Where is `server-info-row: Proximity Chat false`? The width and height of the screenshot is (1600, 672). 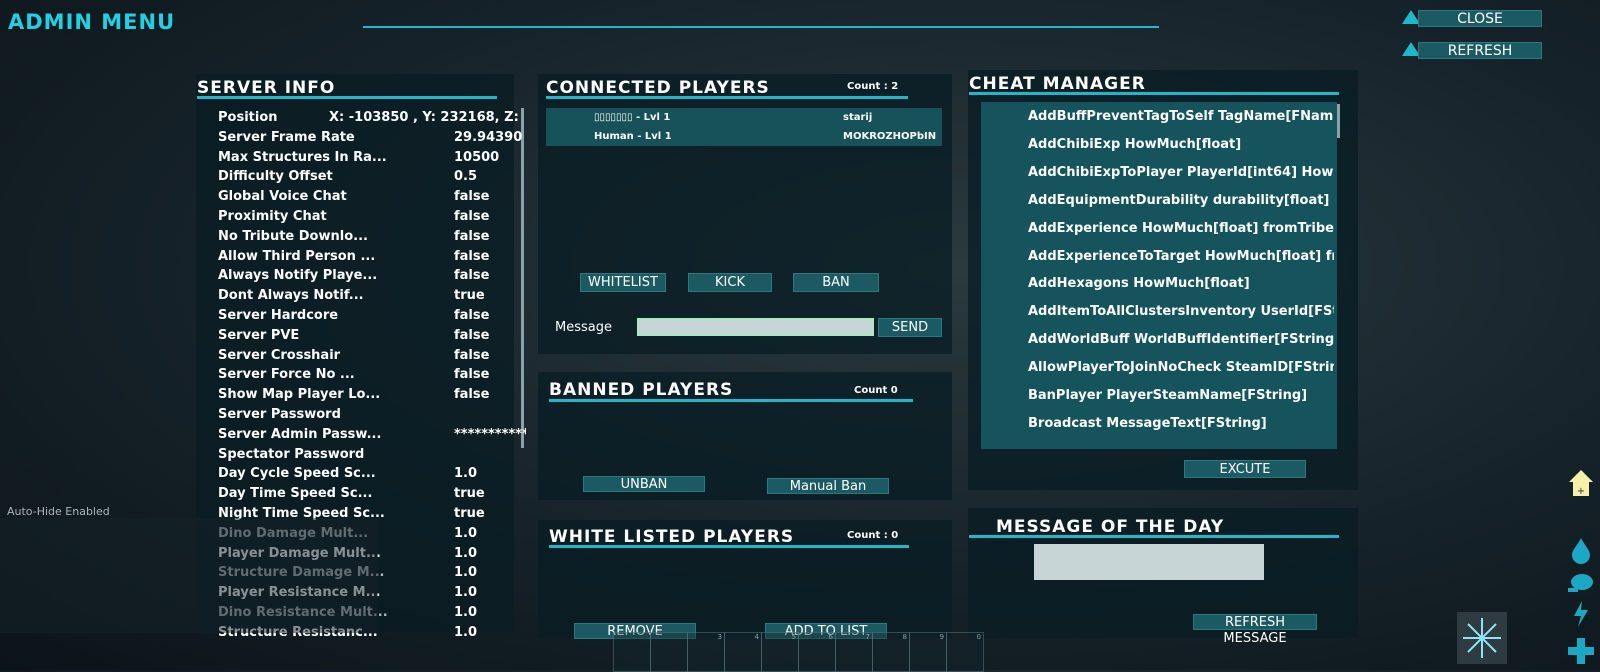 server-info-row: Proximity Chat false is located at coordinates (370, 219).